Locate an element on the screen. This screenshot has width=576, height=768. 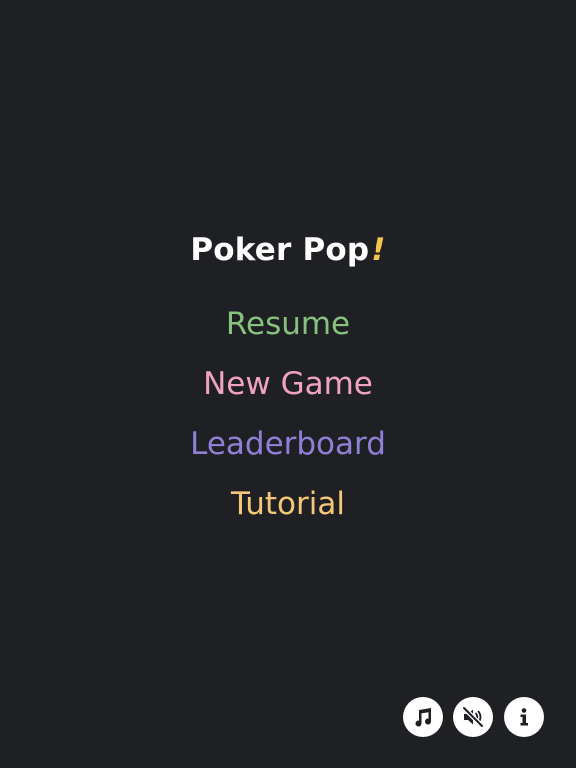
resume-button: Resume is located at coordinates (288, 324).